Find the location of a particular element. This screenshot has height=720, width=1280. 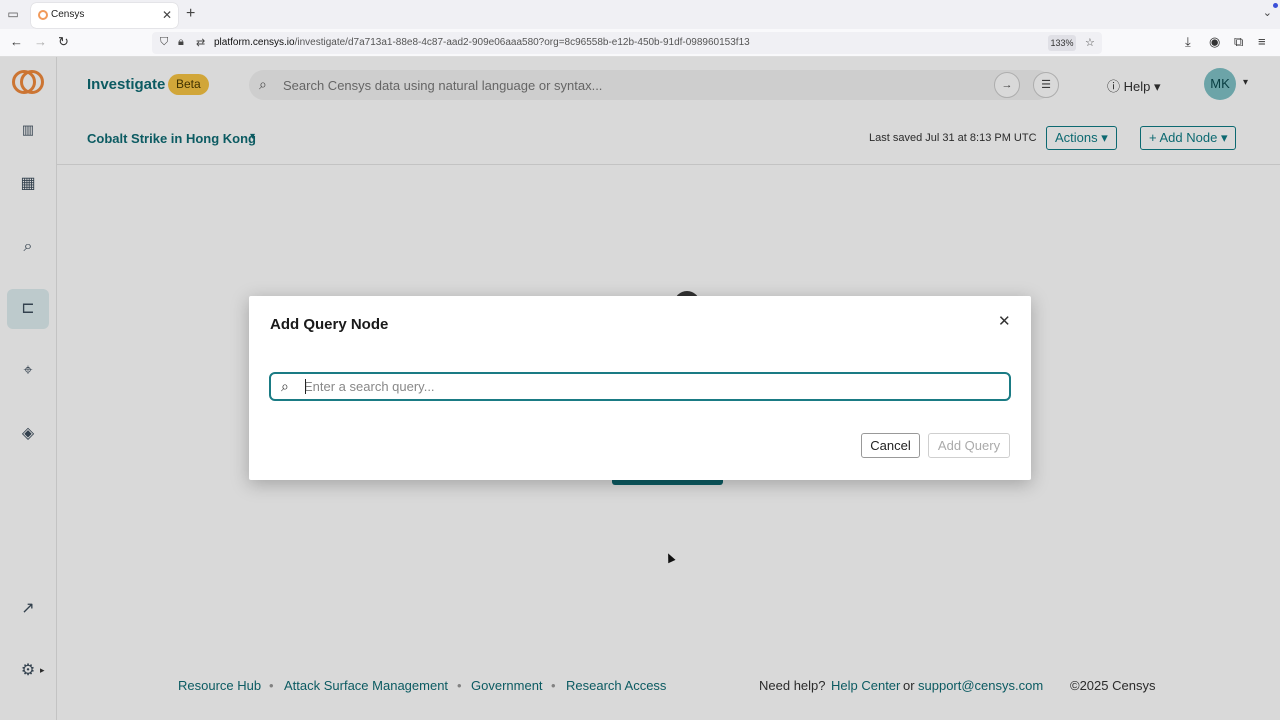

query-input-wrapper: ⌕ is located at coordinates (640, 386).